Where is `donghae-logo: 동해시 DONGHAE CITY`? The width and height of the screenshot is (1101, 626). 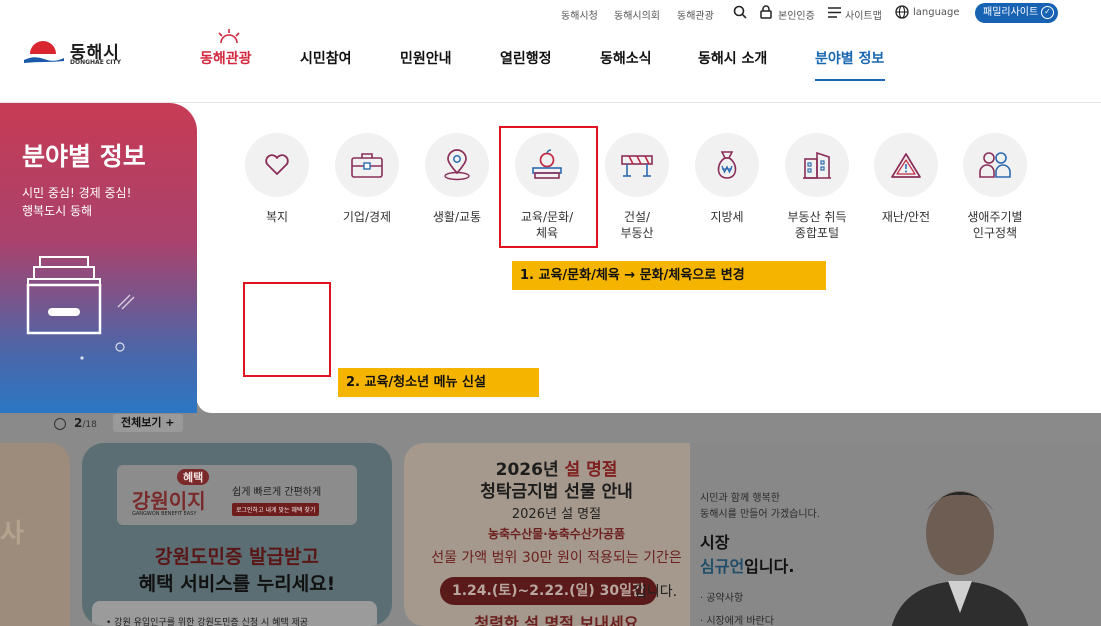
donghae-logo: 동해시 DONGHAE CITY is located at coordinates (77, 53).